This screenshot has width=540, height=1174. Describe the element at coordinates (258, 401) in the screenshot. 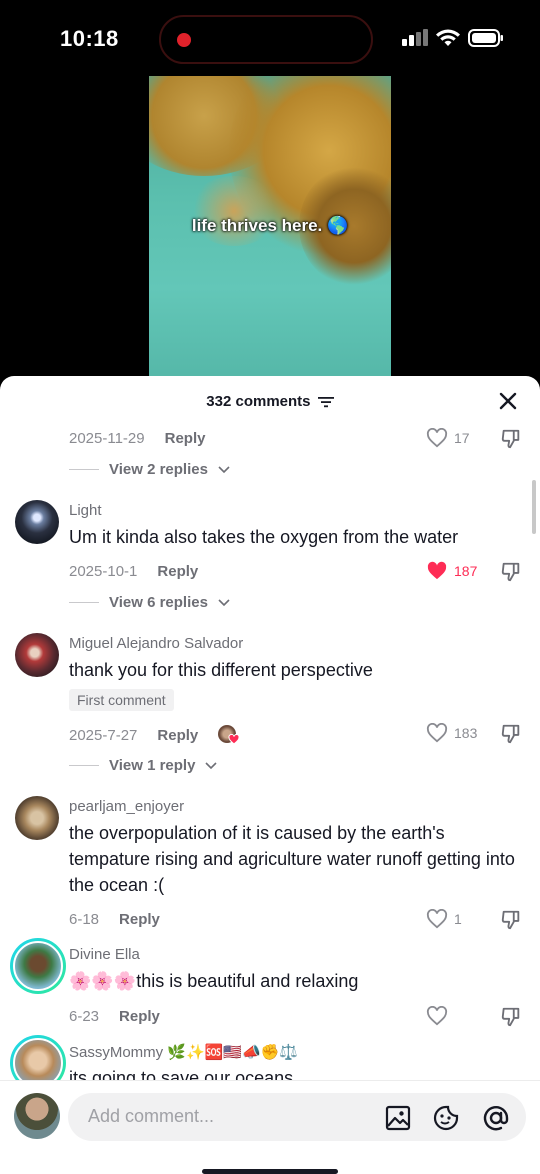

I see `comments-count-label: 332 comments` at that location.